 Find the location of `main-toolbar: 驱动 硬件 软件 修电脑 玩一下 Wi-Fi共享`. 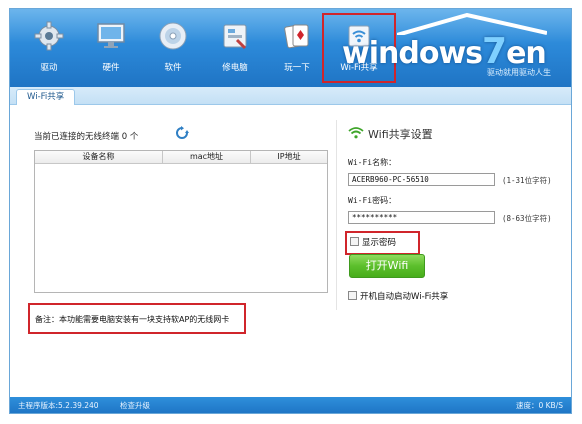

main-toolbar: 驱动 硬件 软件 修电脑 玩一下 Wi-Fi共享 is located at coordinates (207, 48).